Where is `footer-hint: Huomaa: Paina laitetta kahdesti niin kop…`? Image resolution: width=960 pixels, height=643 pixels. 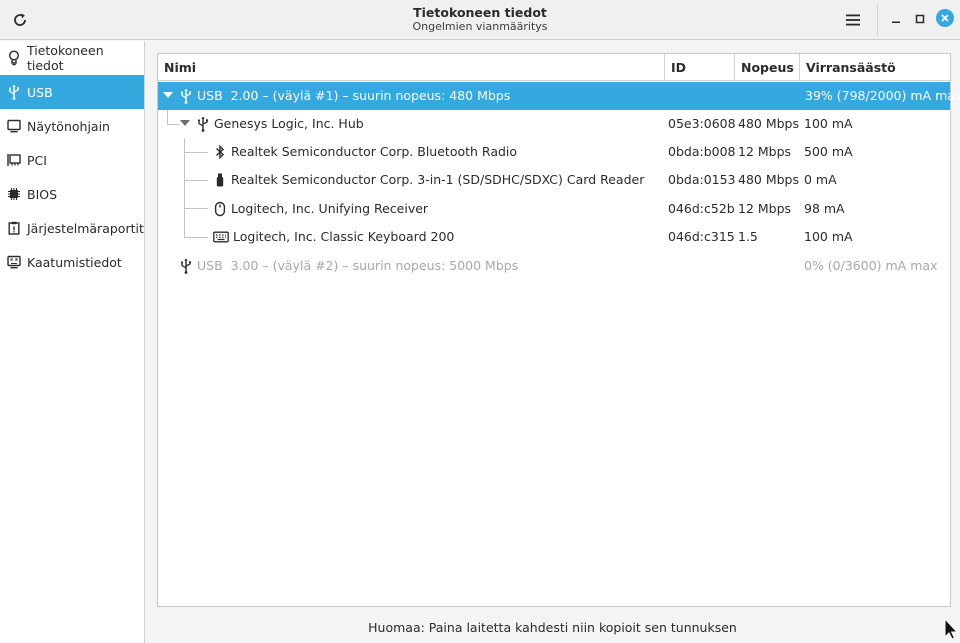 footer-hint: Huomaa: Paina laitetta kahdesti niin kop… is located at coordinates (552, 627).